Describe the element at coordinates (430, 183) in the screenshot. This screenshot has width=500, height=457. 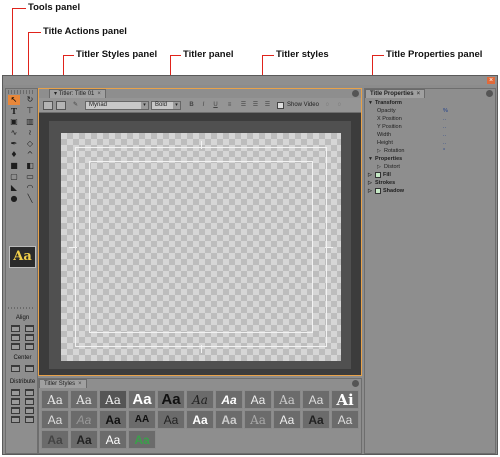
I see `strokes-section: ▷ Strokes` at that location.